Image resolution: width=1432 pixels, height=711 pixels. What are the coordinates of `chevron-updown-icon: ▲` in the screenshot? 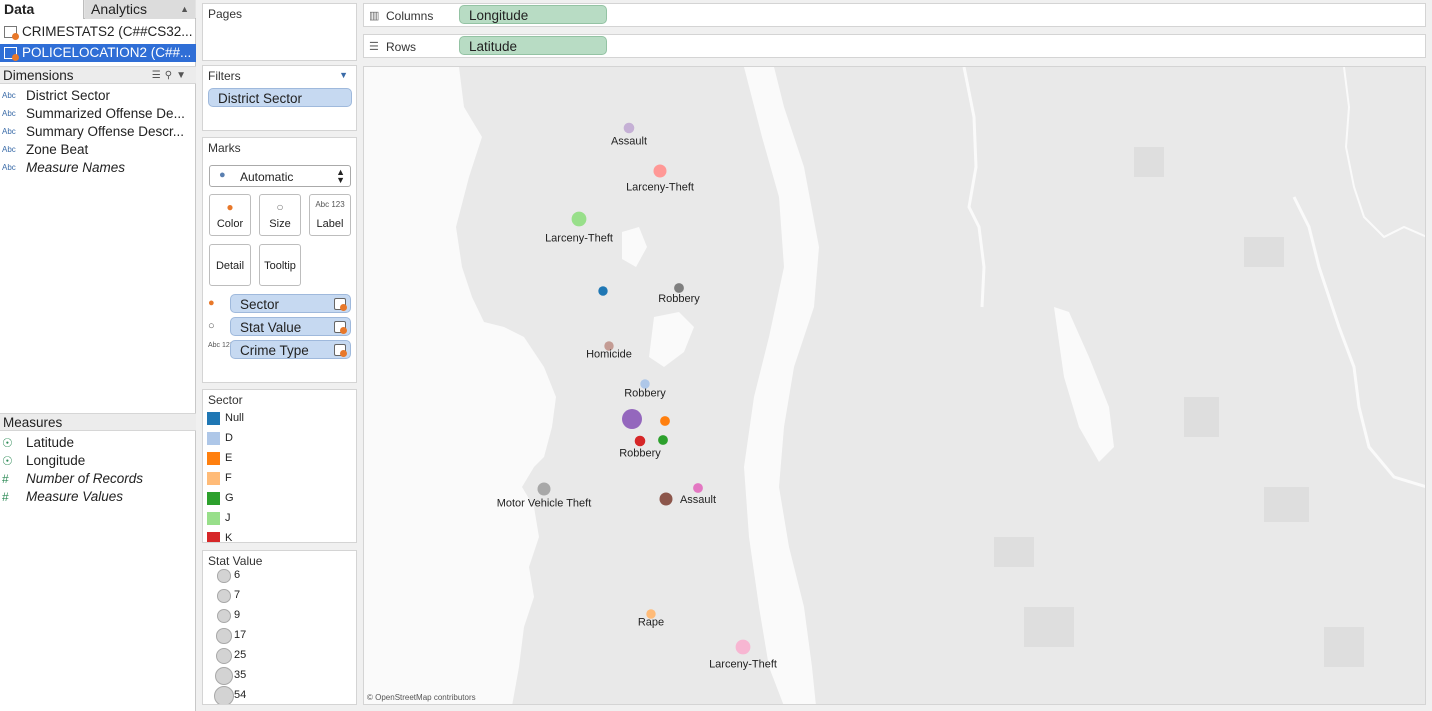 It's located at (184, 9).